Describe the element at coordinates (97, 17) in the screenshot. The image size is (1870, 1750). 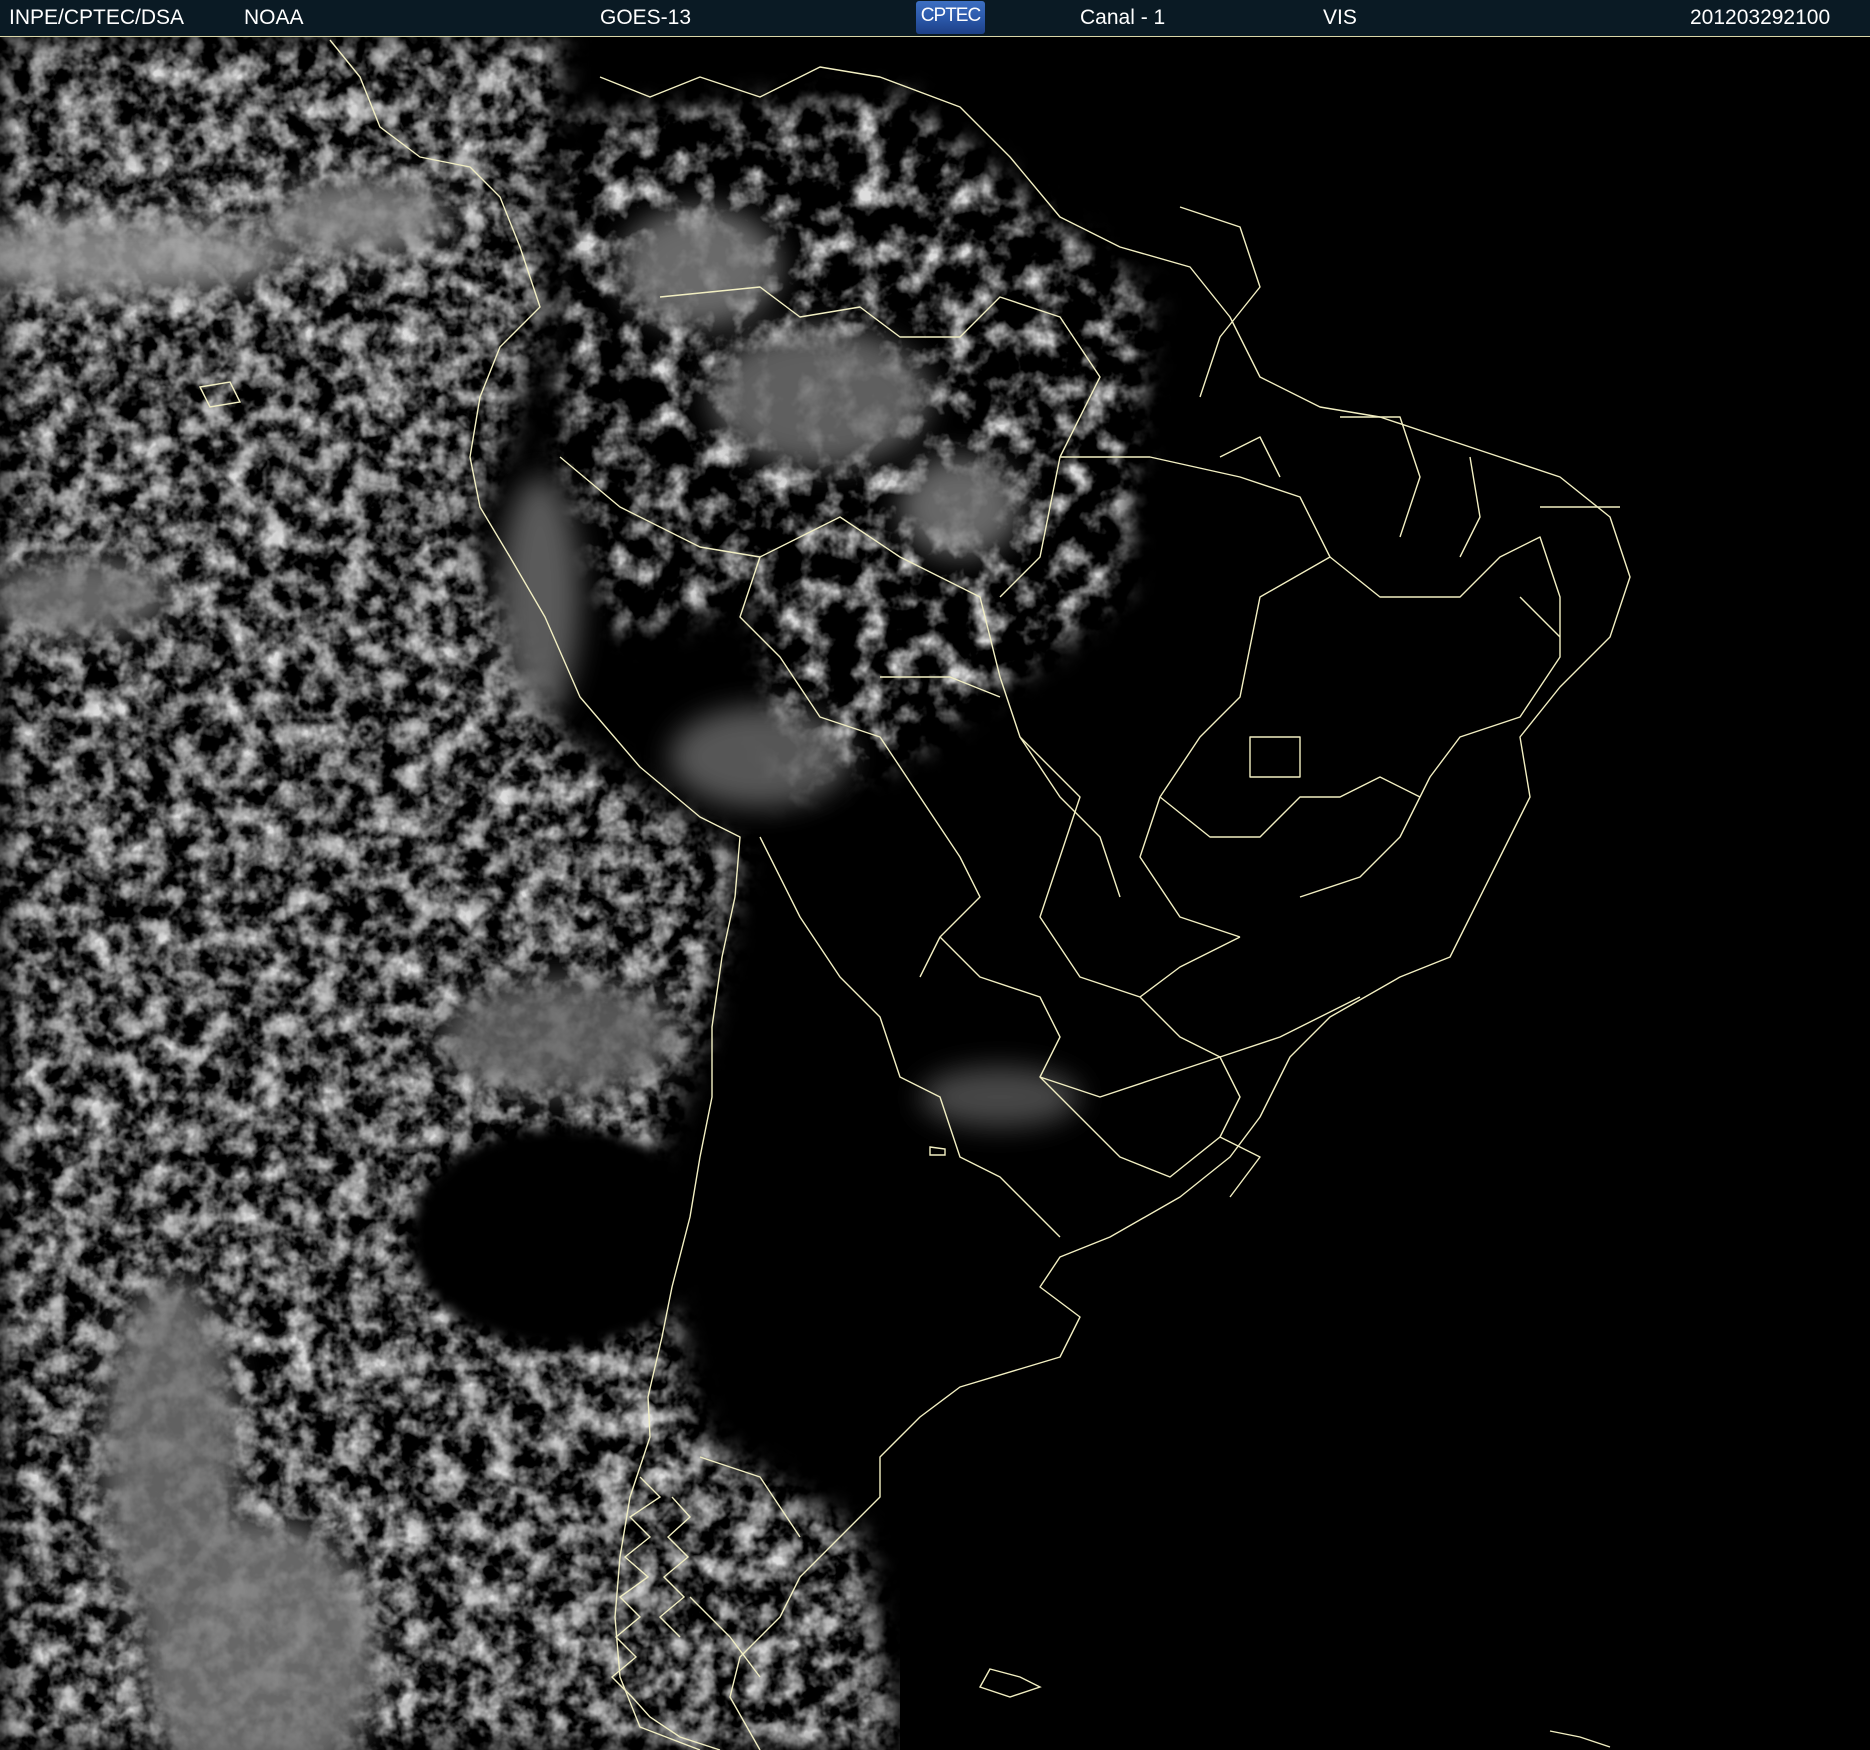
I see `agency-label: INPE/CPTEC/DSA` at that location.